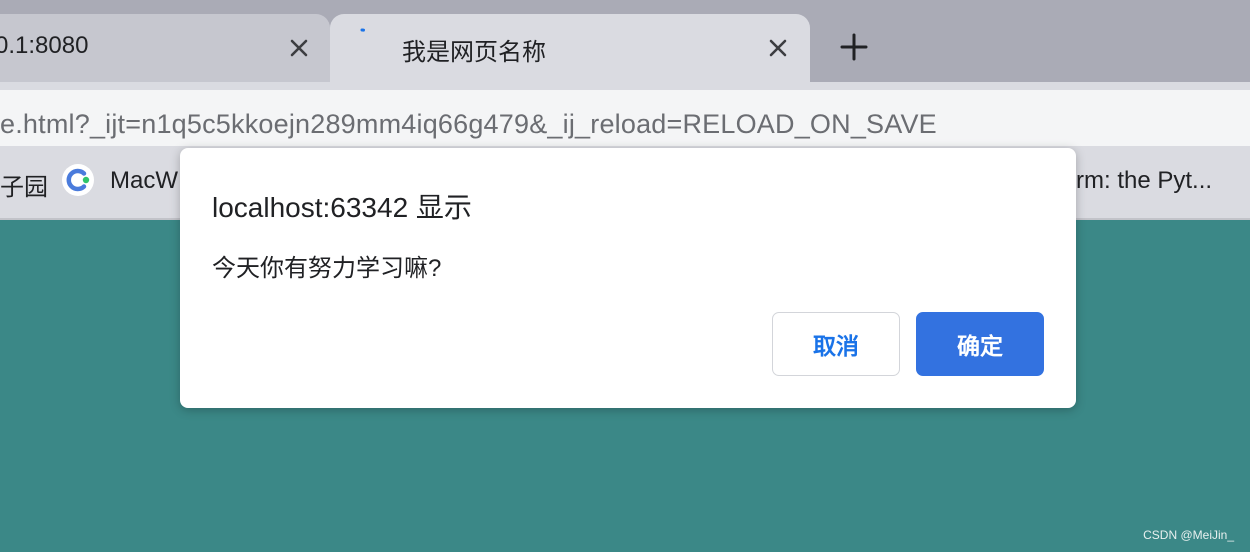 The width and height of the screenshot is (1250, 552). I want to click on tab-localhost-8080: 0.1:8080, so click(165, 48).